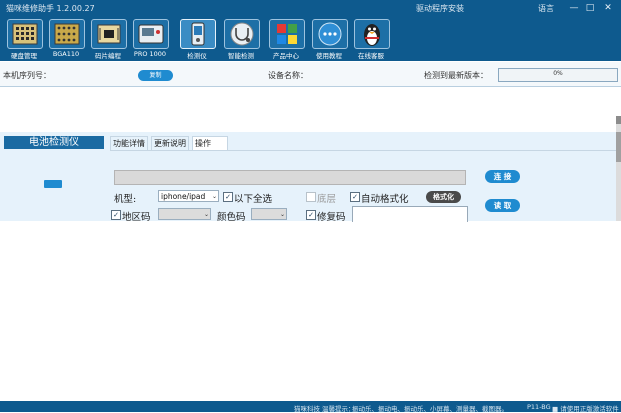 The height and width of the screenshot is (413, 621). Describe the element at coordinates (331, 217) in the screenshot. I see `repair-code-label: 修复码` at that location.